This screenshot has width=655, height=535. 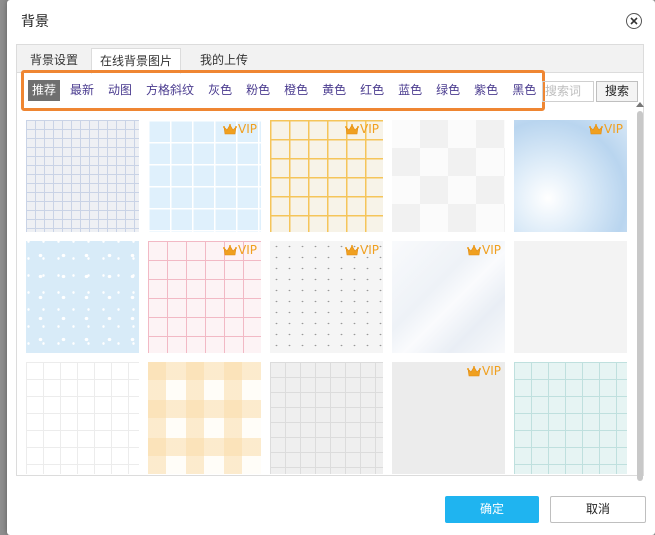 What do you see at coordinates (258, 90) in the screenshot?
I see `category-5: 粉色` at bounding box center [258, 90].